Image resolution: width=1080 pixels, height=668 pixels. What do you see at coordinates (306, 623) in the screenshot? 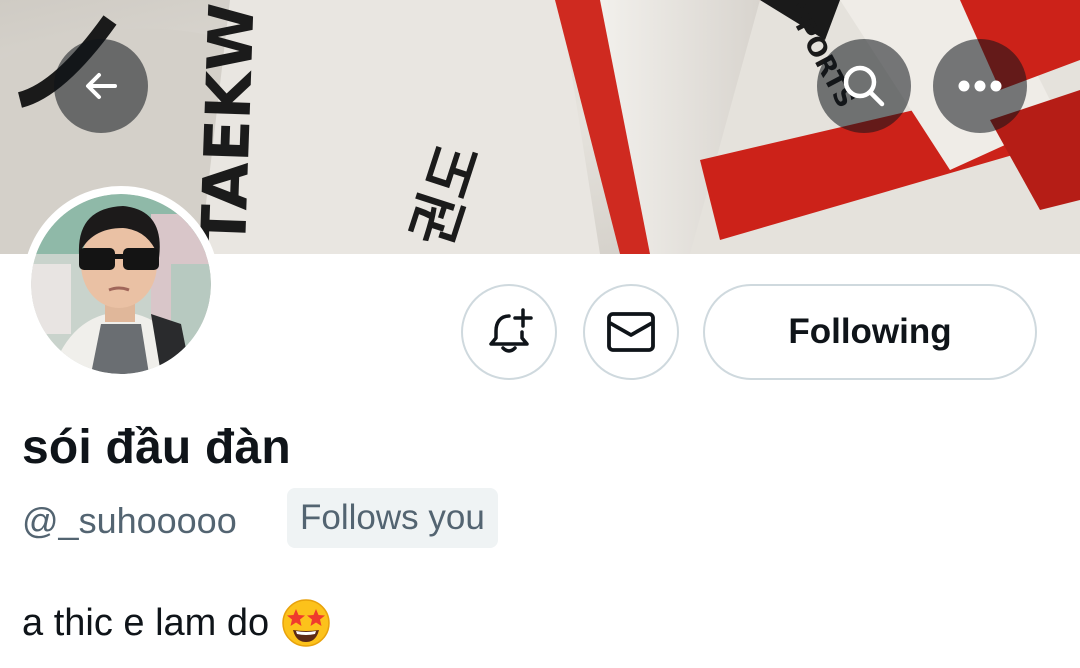
I see `star-struck-emoji` at bounding box center [306, 623].